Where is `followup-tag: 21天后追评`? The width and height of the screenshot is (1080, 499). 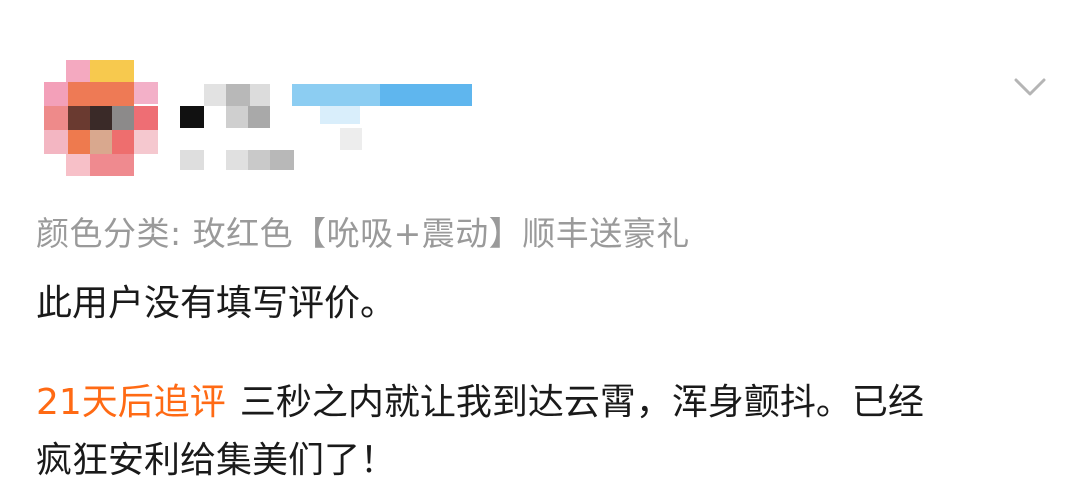
followup-tag: 21天后追评 is located at coordinates (131, 402).